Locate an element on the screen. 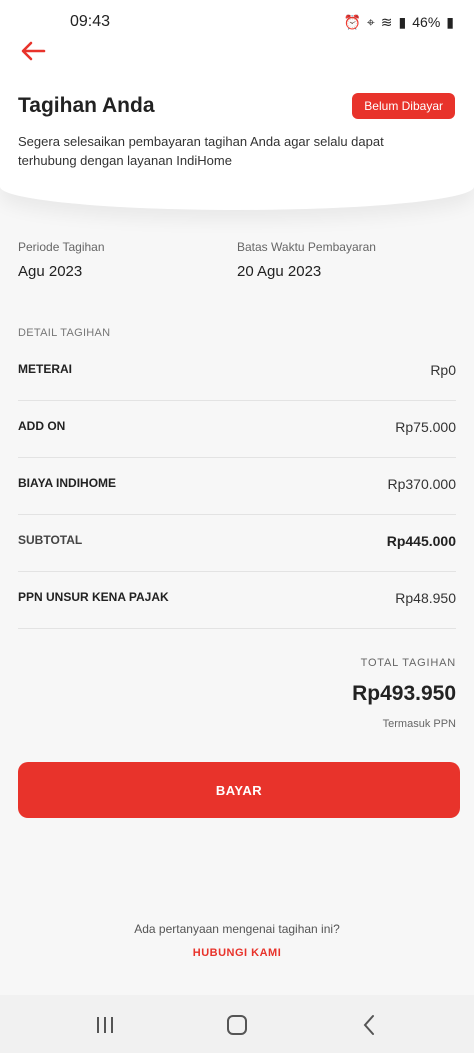 This screenshot has height=1053, width=474. alarm-icon: ⏰ is located at coordinates (352, 21).